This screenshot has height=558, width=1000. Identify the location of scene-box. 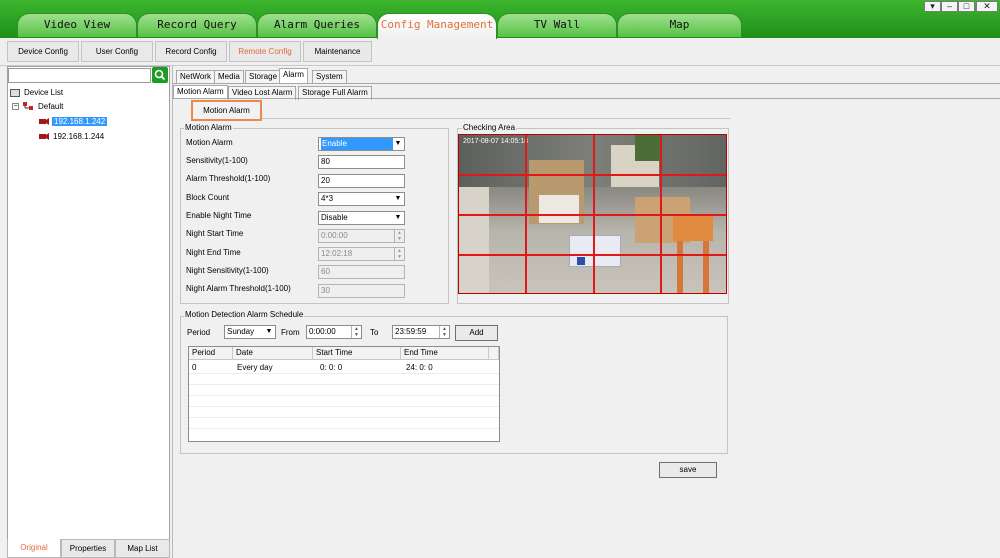
(559, 209).